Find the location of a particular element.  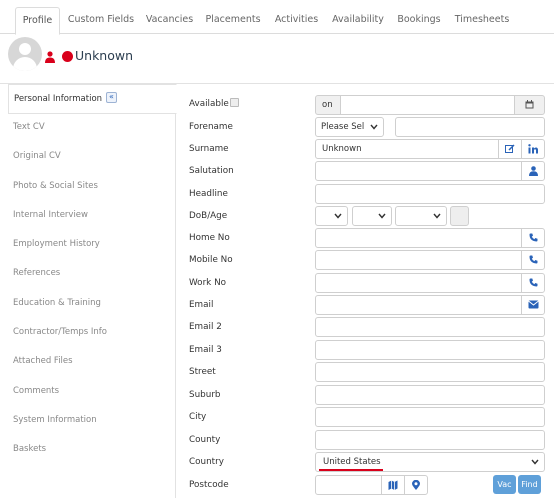

country-label: Country is located at coordinates (206, 462).